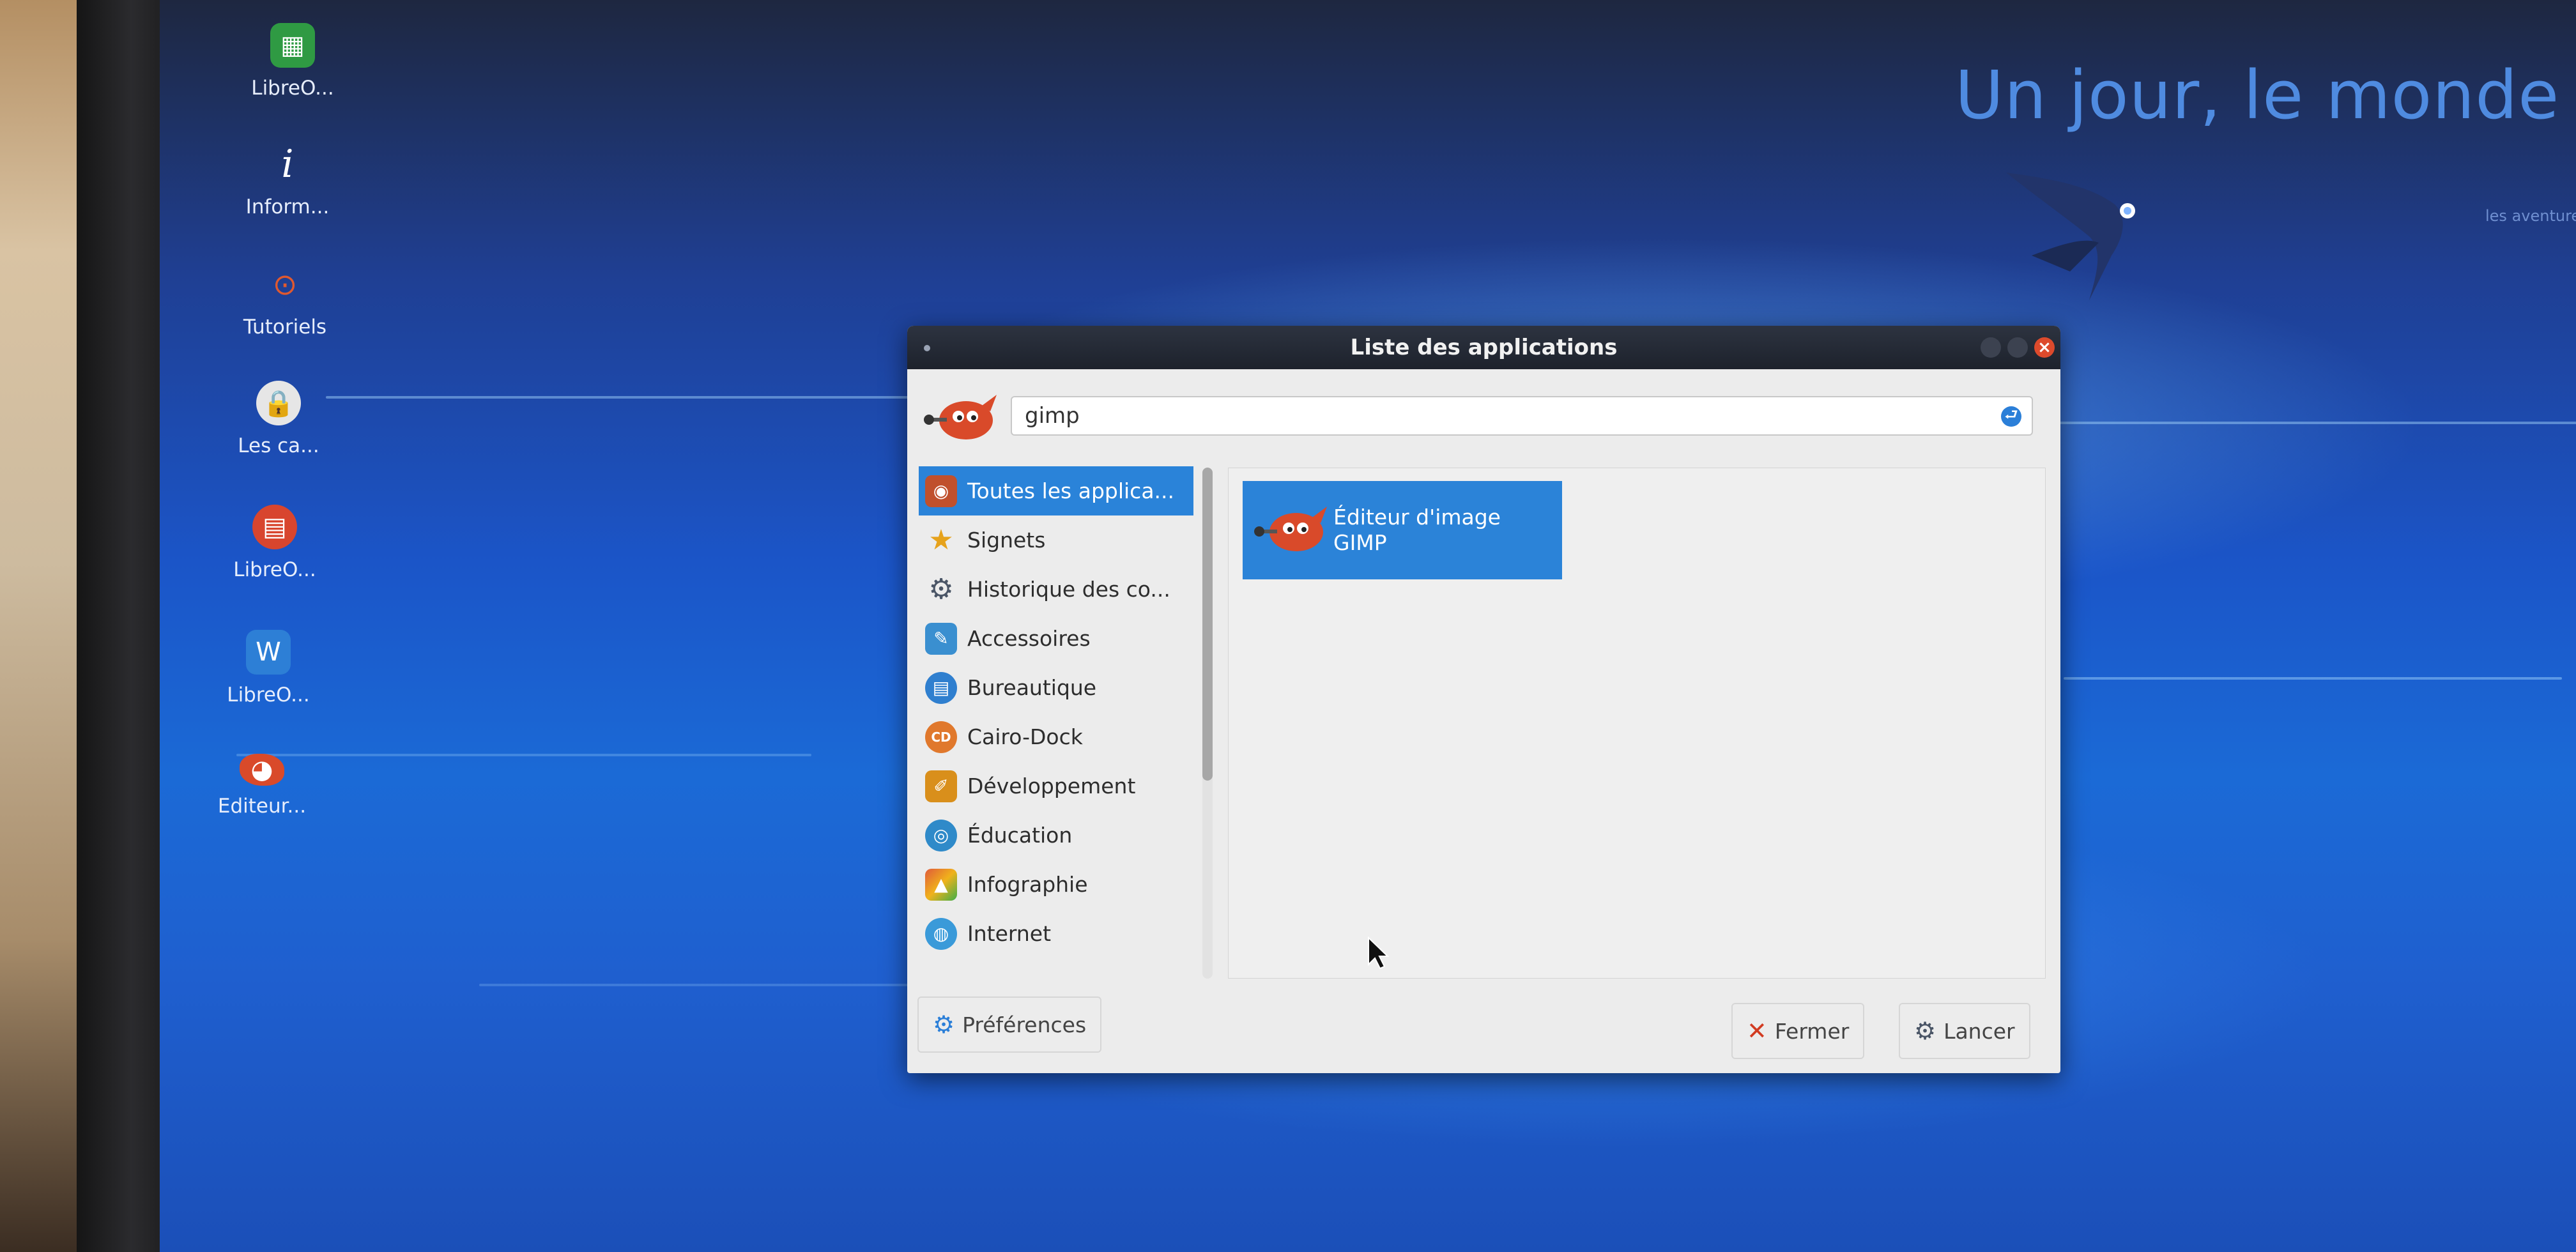 Image resolution: width=2576 pixels, height=1252 pixels. I want to click on window-menu-icon, so click(927, 348).